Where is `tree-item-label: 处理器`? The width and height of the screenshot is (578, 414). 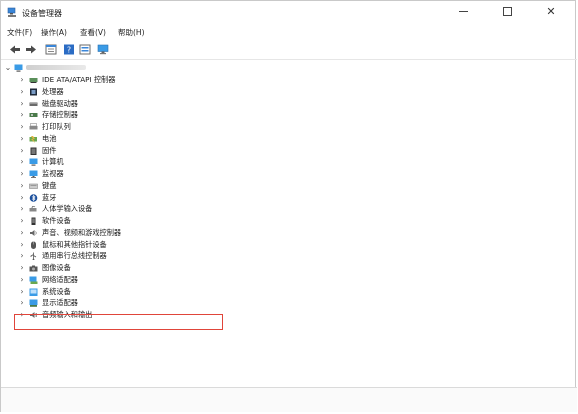 tree-item-label: 处理器 is located at coordinates (53, 91).